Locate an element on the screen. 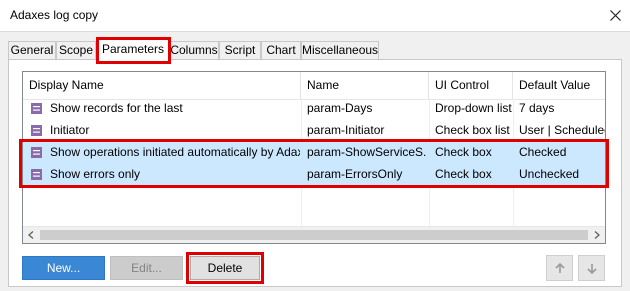 The image size is (630, 291). tab-chart: Chart is located at coordinates (281, 50).